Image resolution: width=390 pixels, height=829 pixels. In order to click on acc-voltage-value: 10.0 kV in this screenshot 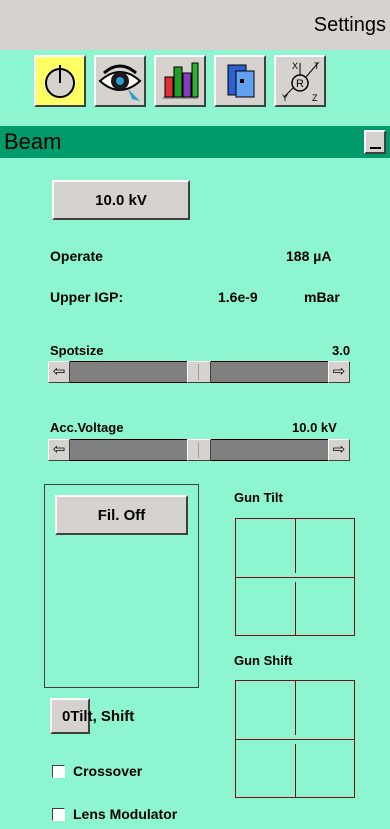, I will do `click(314, 427)`.